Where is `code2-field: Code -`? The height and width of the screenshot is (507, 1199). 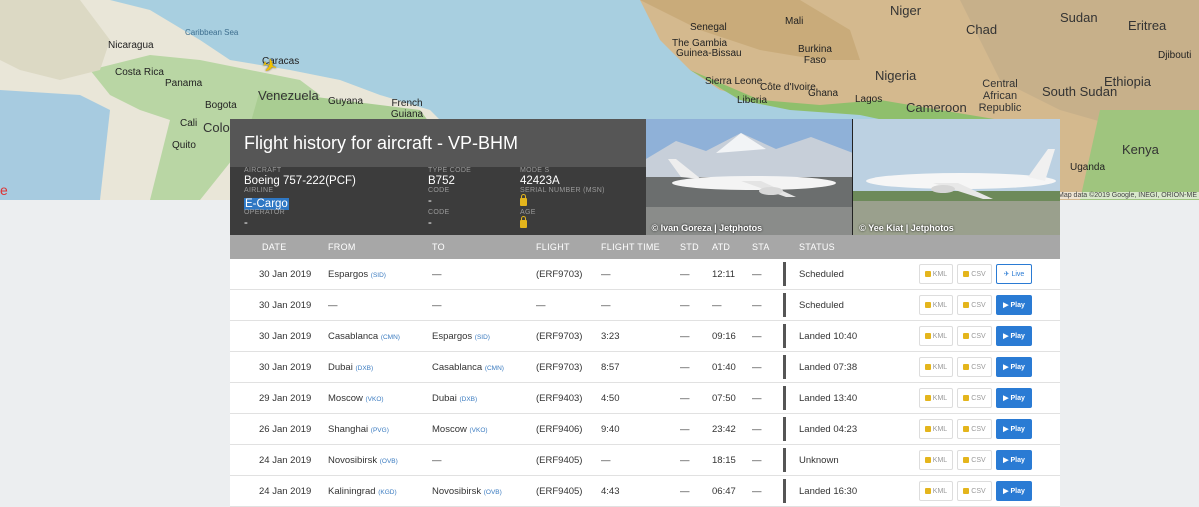
code2-field: Code - is located at coordinates (439, 219).